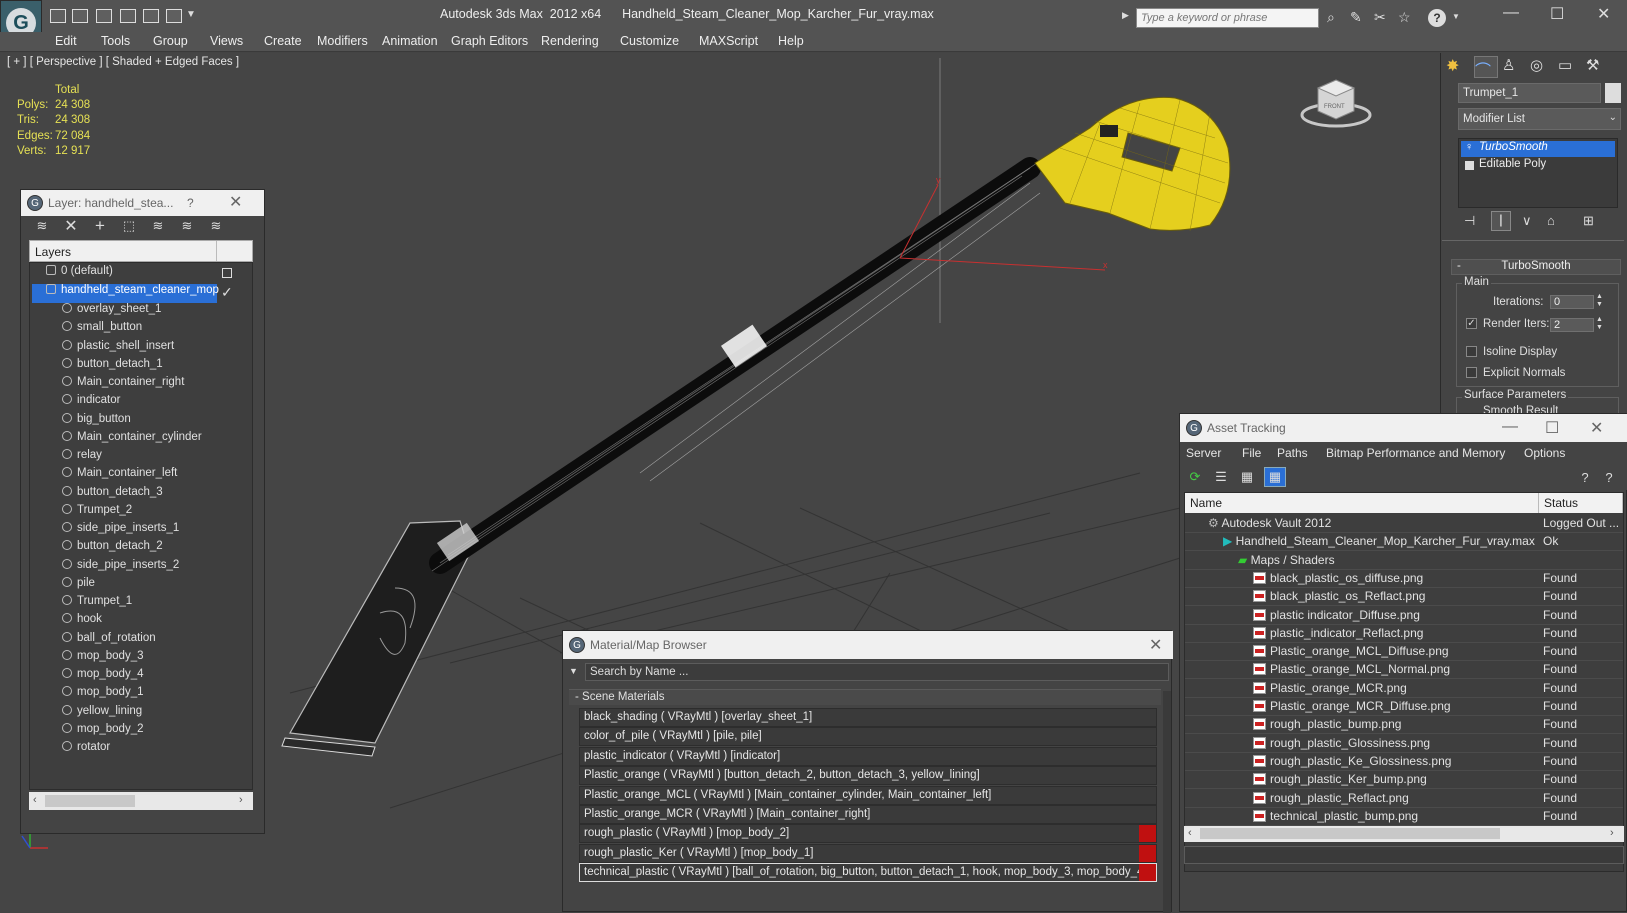  I want to click on asset-row: technical_plastic_bump.png Found, so click(1404, 816).